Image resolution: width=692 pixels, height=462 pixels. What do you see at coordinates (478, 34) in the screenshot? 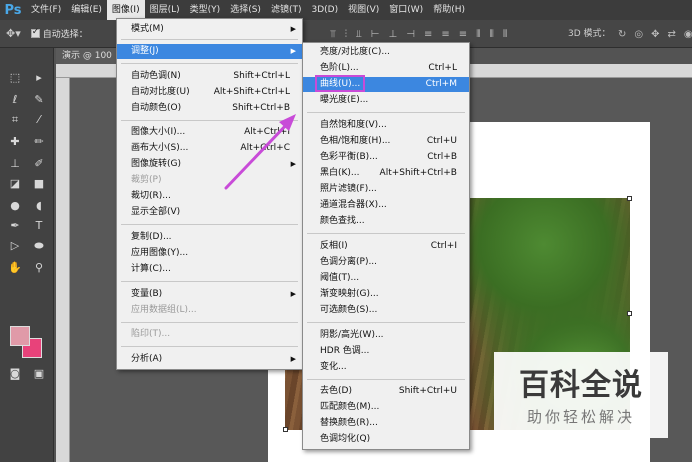
I see `distribute-left-icon: ⦀` at bounding box center [478, 34].